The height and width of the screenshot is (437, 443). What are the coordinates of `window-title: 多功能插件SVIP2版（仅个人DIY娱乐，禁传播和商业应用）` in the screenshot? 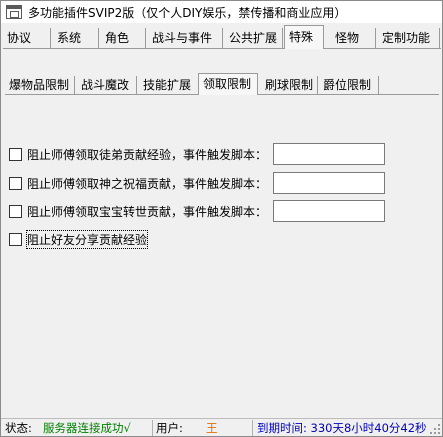 It's located at (187, 13).